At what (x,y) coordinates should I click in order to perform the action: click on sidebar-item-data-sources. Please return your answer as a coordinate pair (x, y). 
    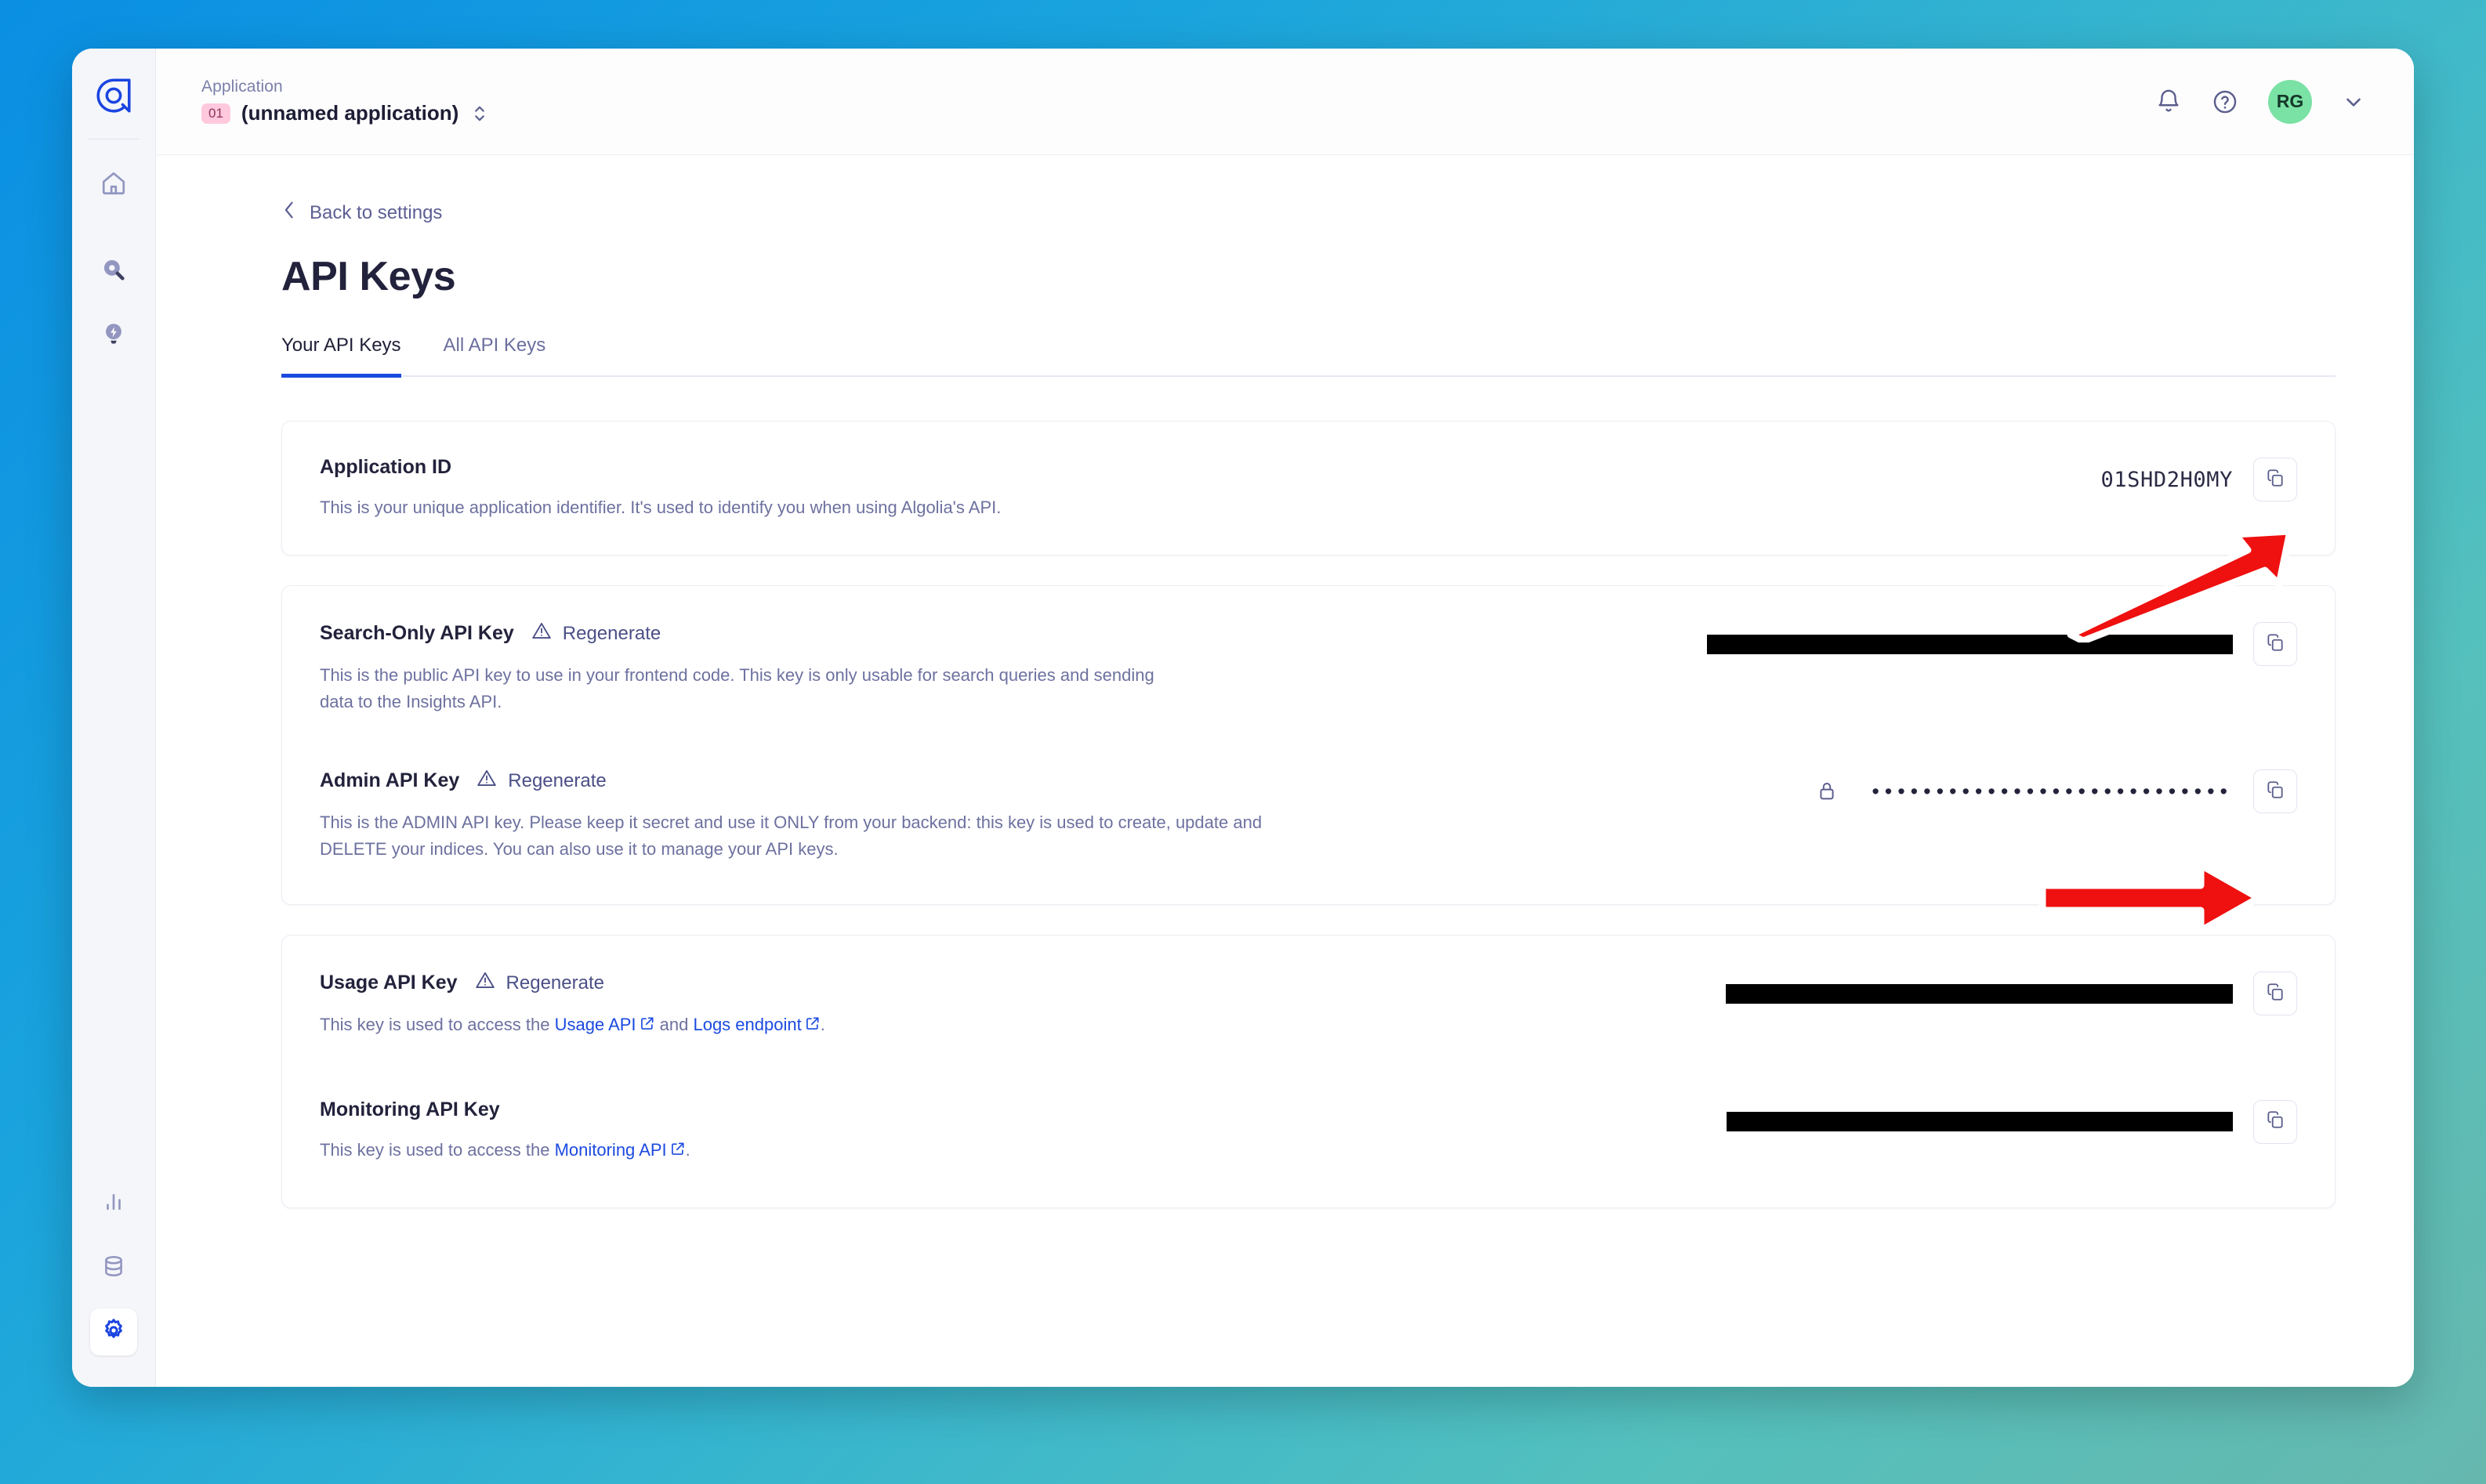
    Looking at the image, I should click on (113, 1267).